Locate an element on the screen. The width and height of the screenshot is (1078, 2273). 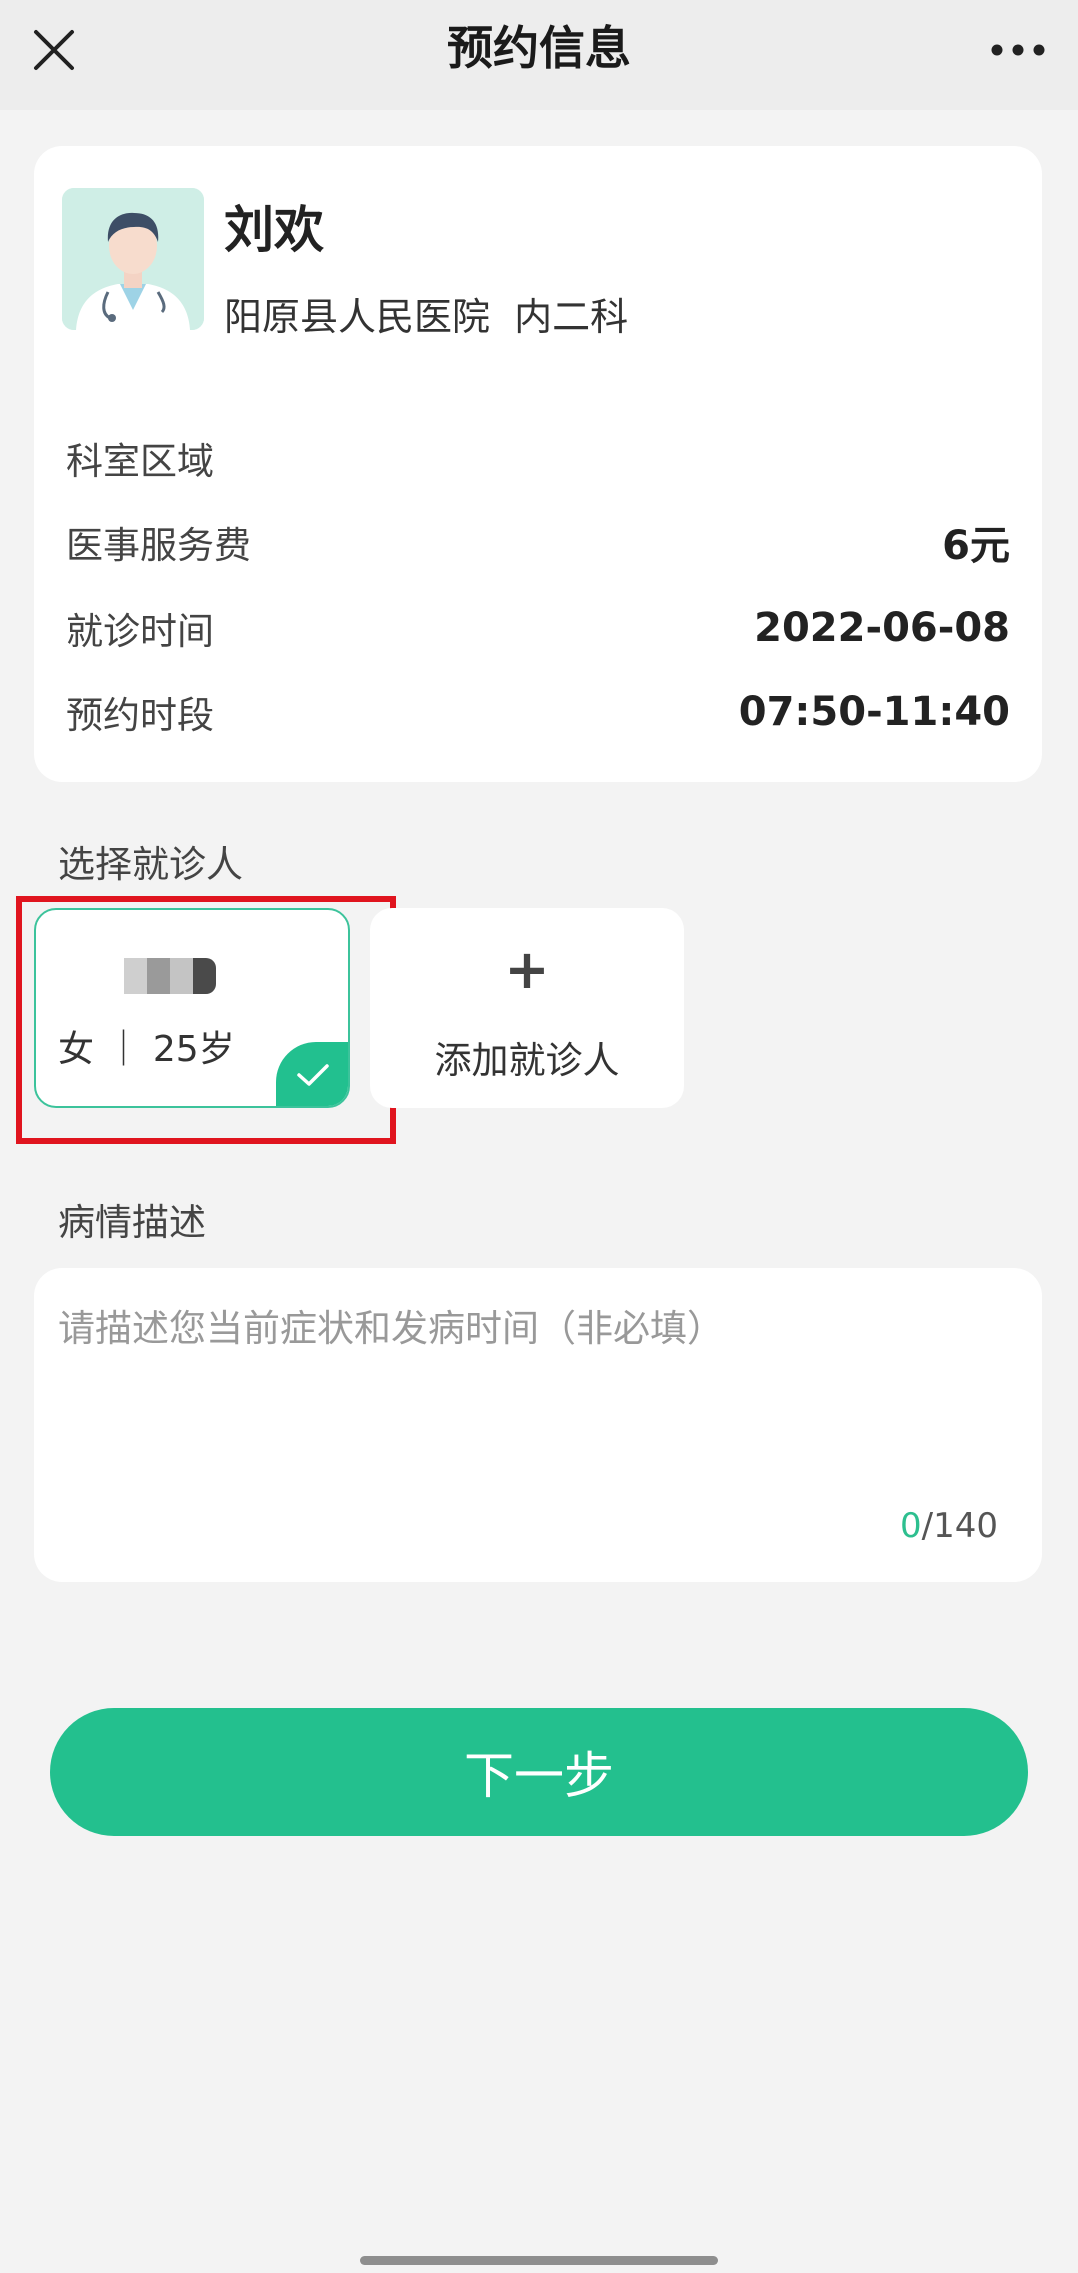
doctor-name: 刘欢 is located at coordinates (274, 230).